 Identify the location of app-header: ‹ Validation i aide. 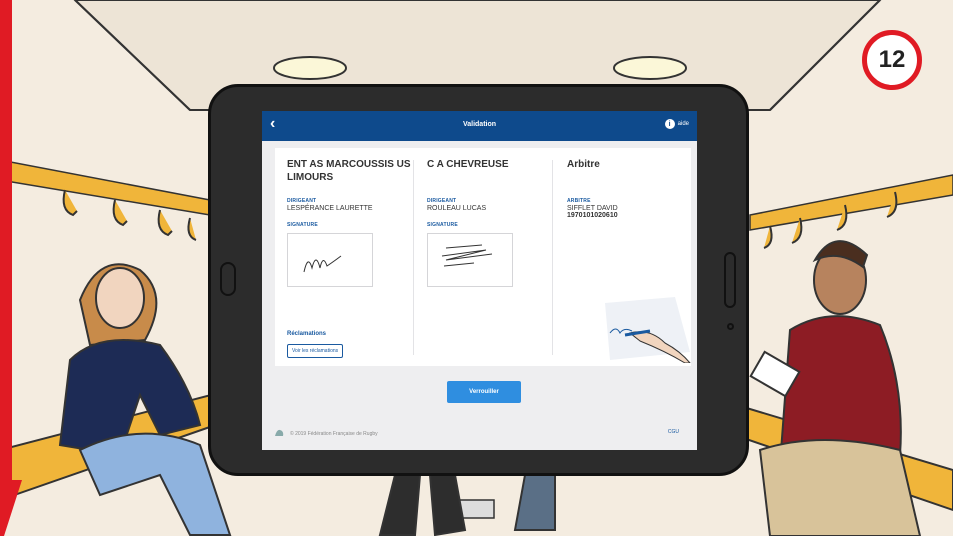
(479, 126).